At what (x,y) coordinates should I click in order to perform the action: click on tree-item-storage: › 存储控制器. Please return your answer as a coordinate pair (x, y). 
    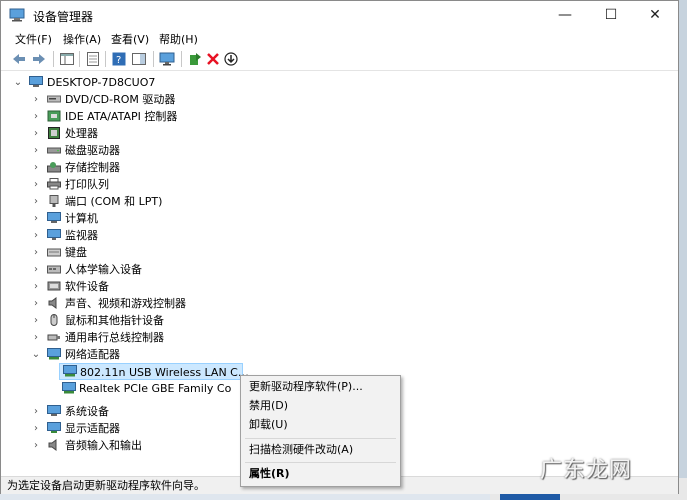
    Looking at the image, I should click on (141, 167).